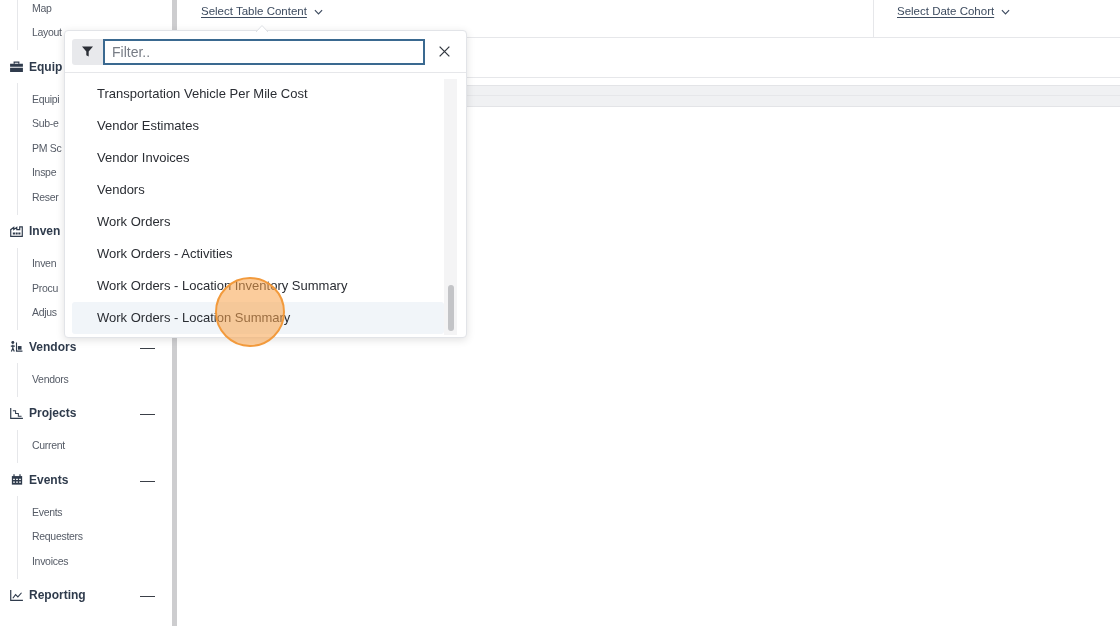  What do you see at coordinates (46, 66) in the screenshot?
I see `section-title: Equip` at bounding box center [46, 66].